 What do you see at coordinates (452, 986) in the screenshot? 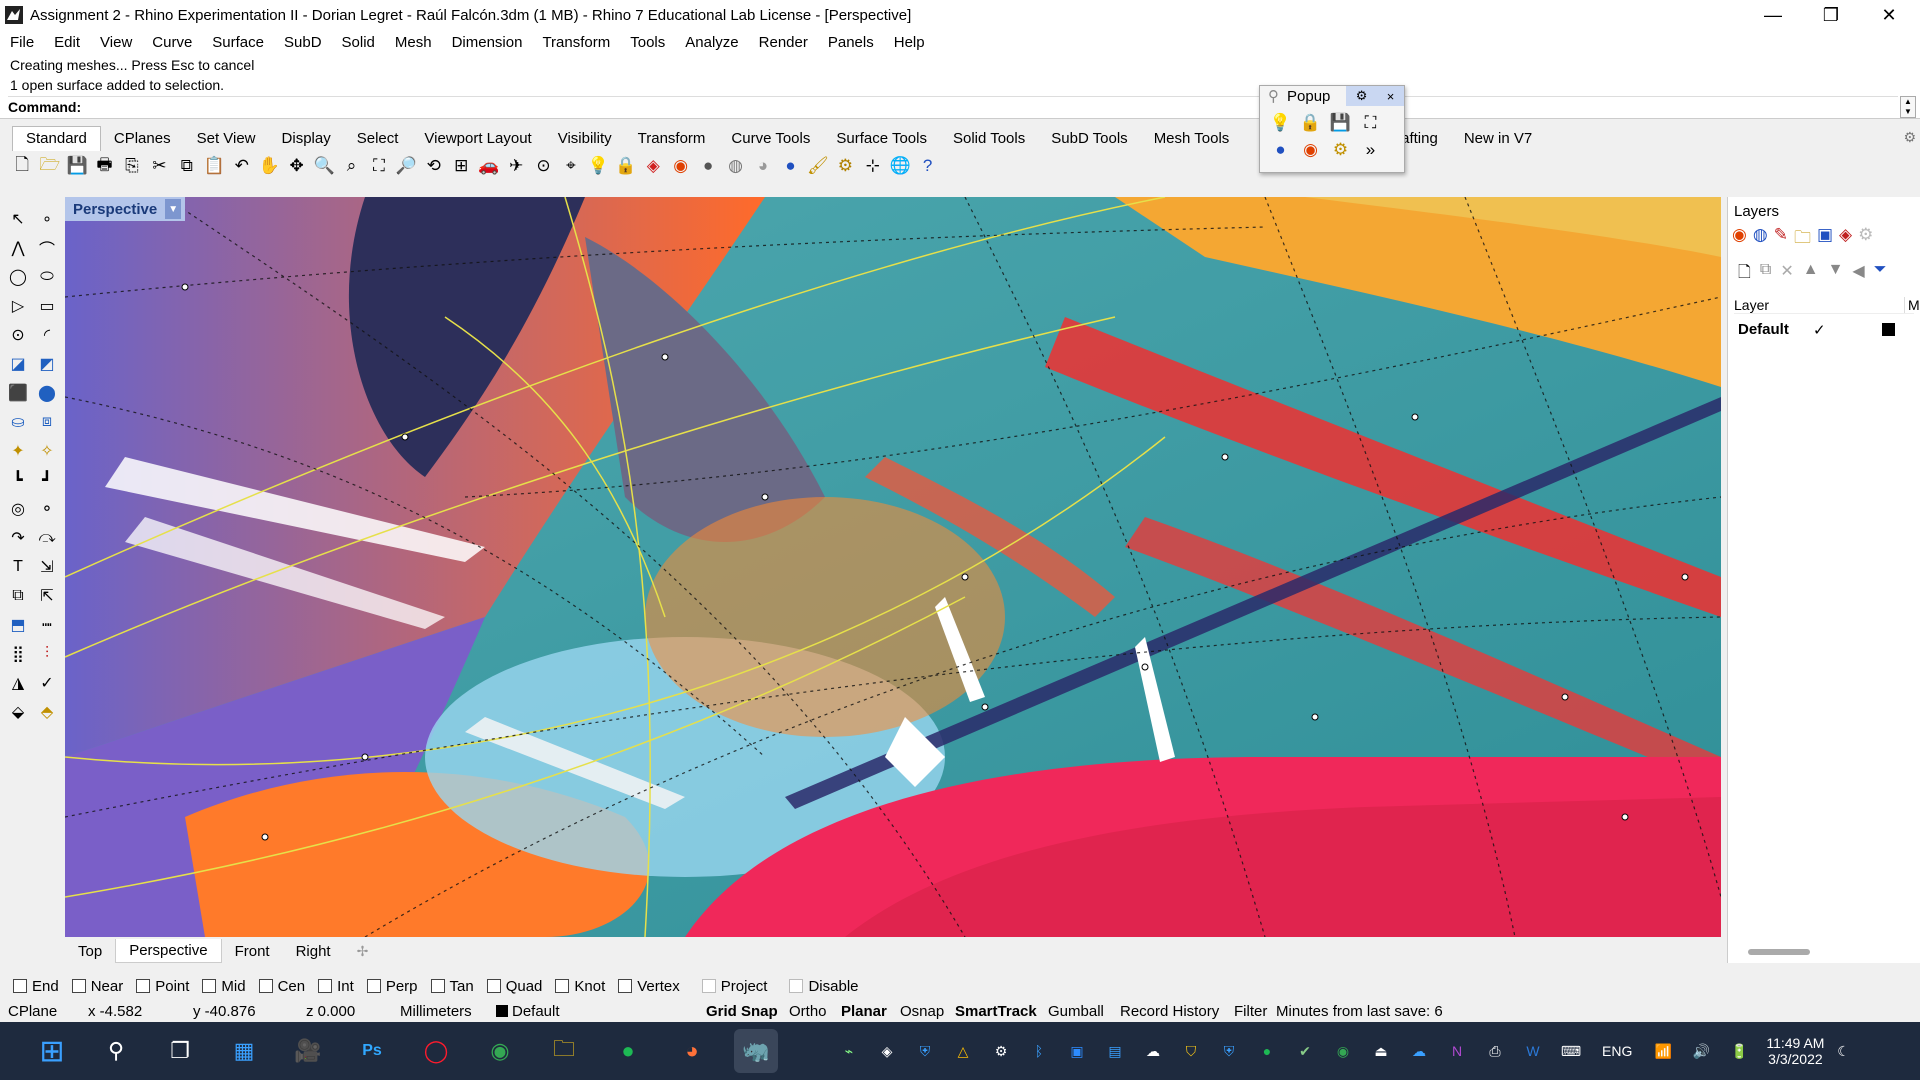
I see `osnap-tan: Tan` at bounding box center [452, 986].